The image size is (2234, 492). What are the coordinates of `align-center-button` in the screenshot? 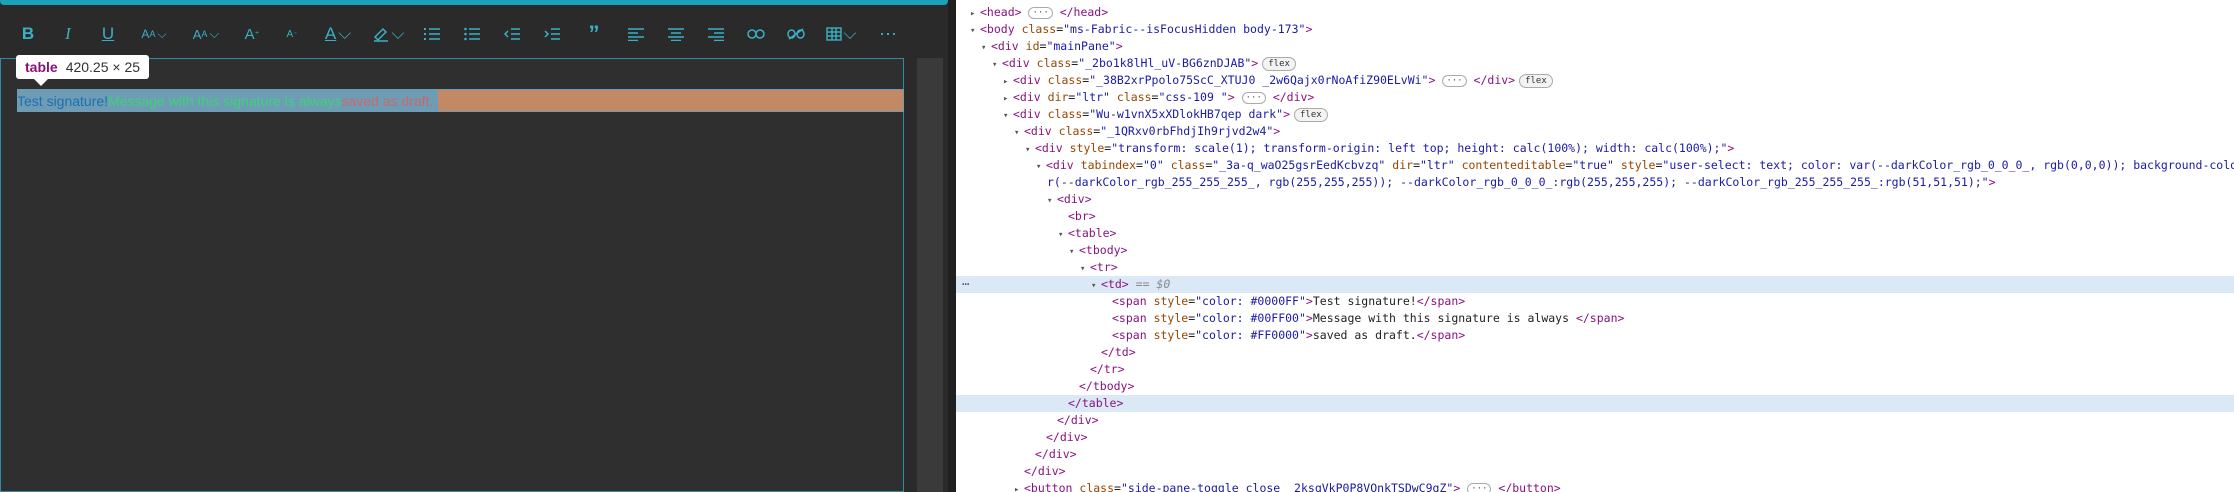 It's located at (676, 34).